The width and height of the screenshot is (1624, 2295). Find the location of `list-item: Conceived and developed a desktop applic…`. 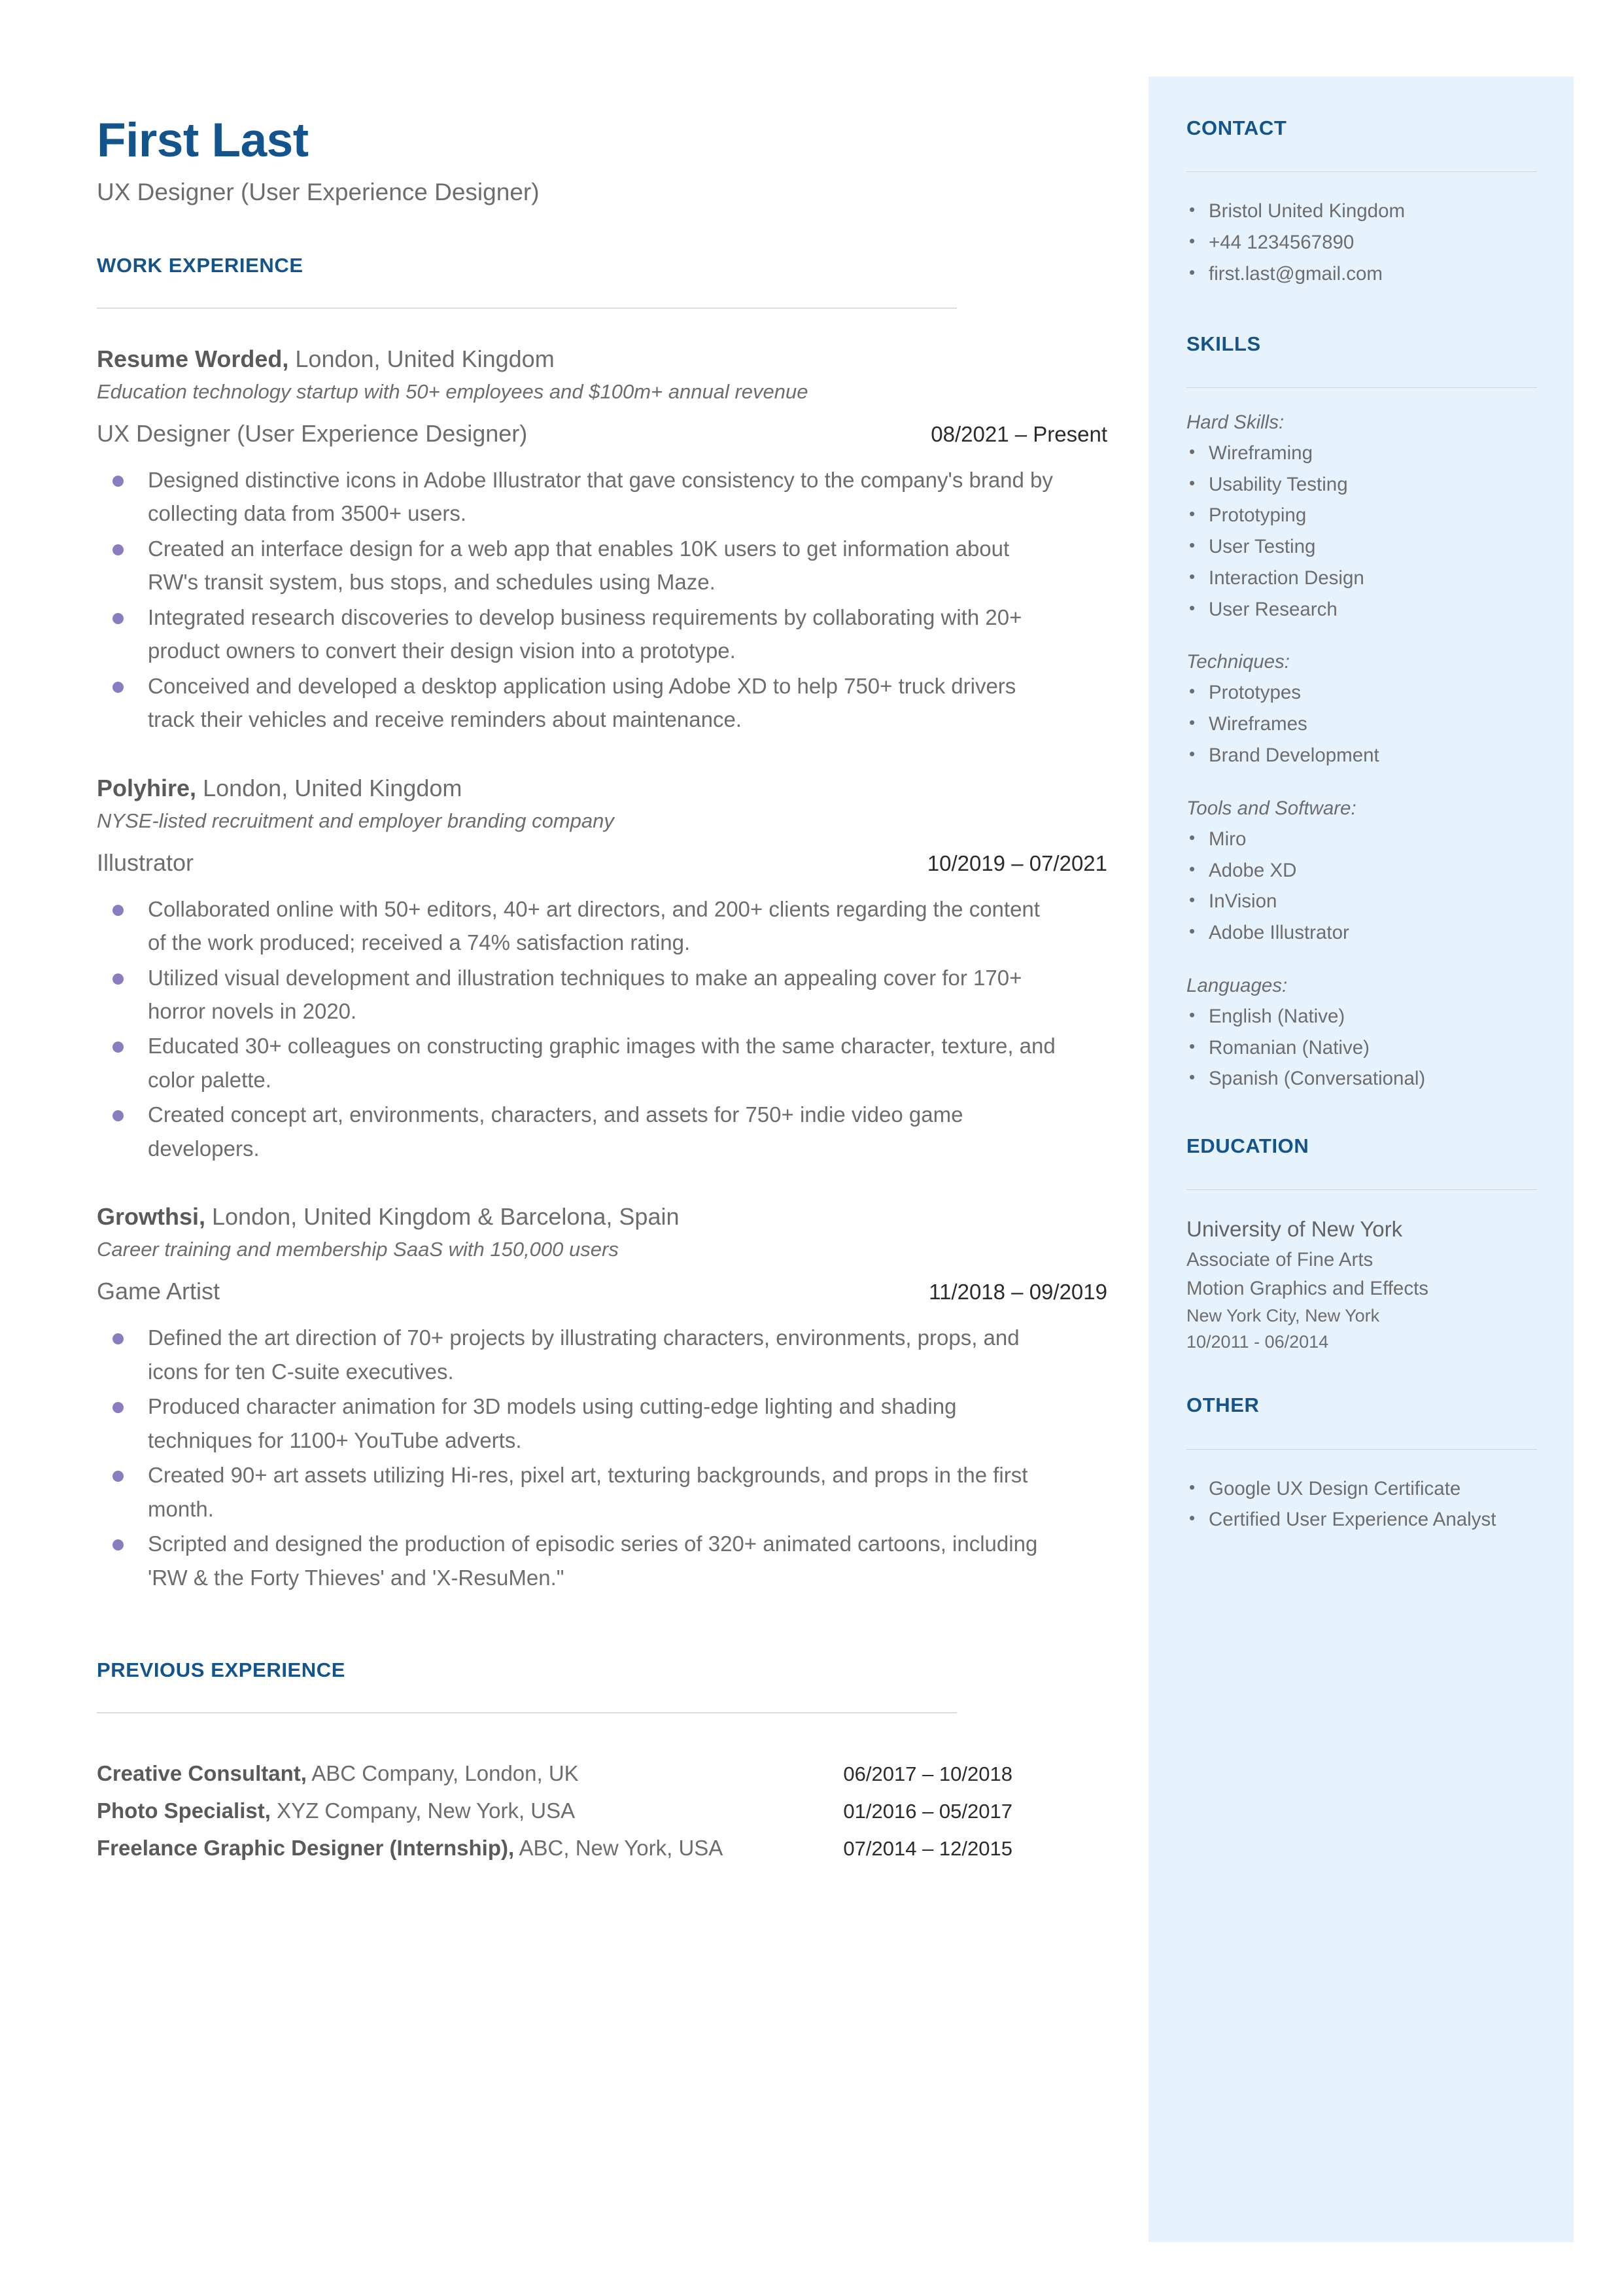

list-item: Conceived and developed a desktop applic… is located at coordinates (580, 703).